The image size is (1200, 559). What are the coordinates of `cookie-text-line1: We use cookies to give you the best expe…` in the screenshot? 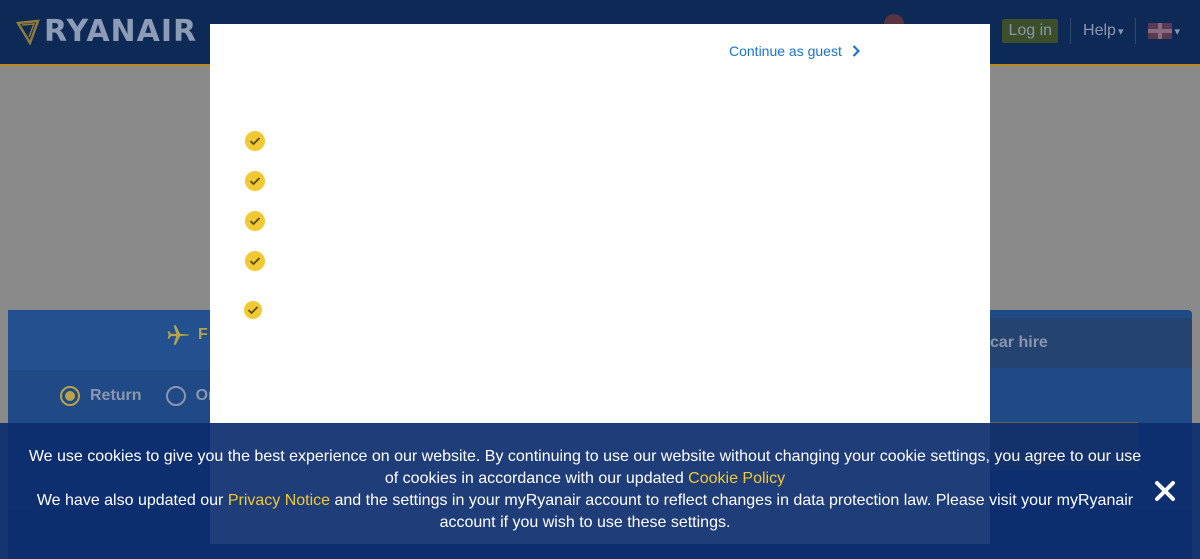 It's located at (585, 467).